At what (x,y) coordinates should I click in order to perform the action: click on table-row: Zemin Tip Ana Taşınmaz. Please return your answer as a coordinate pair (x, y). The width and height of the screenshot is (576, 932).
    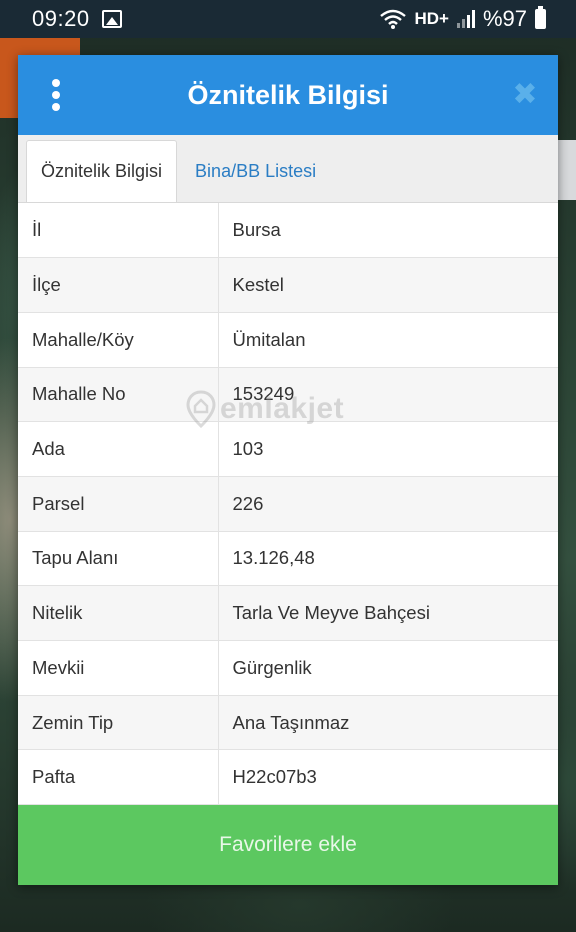
    Looking at the image, I should click on (288, 723).